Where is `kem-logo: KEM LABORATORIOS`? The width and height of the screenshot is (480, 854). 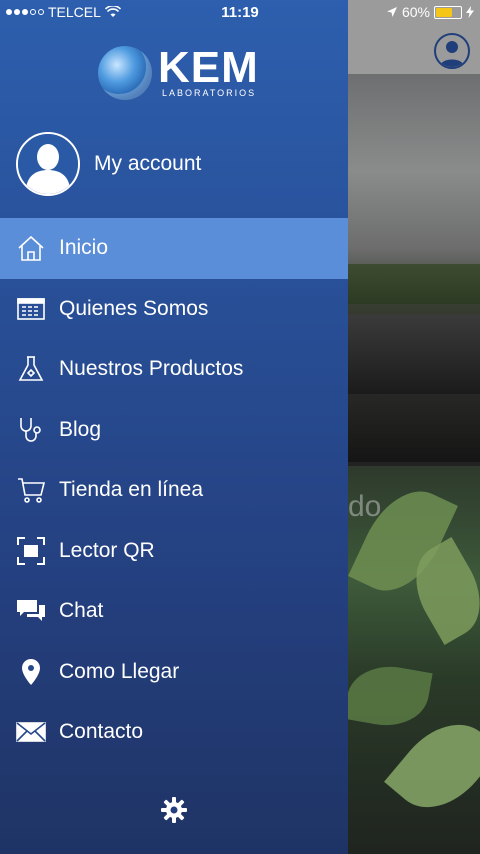
kem-logo: KEM LABORATORIOS is located at coordinates (178, 73).